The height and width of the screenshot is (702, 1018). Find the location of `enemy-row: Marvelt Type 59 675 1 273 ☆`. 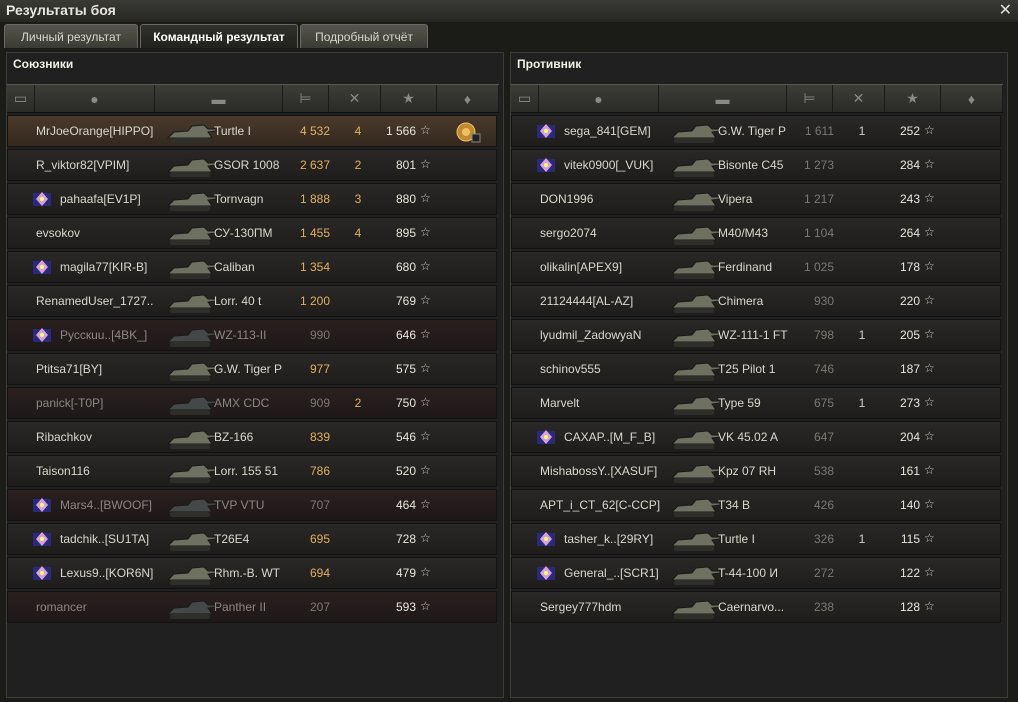

enemy-row: Marvelt Type 59 675 1 273 ☆ is located at coordinates (756, 403).